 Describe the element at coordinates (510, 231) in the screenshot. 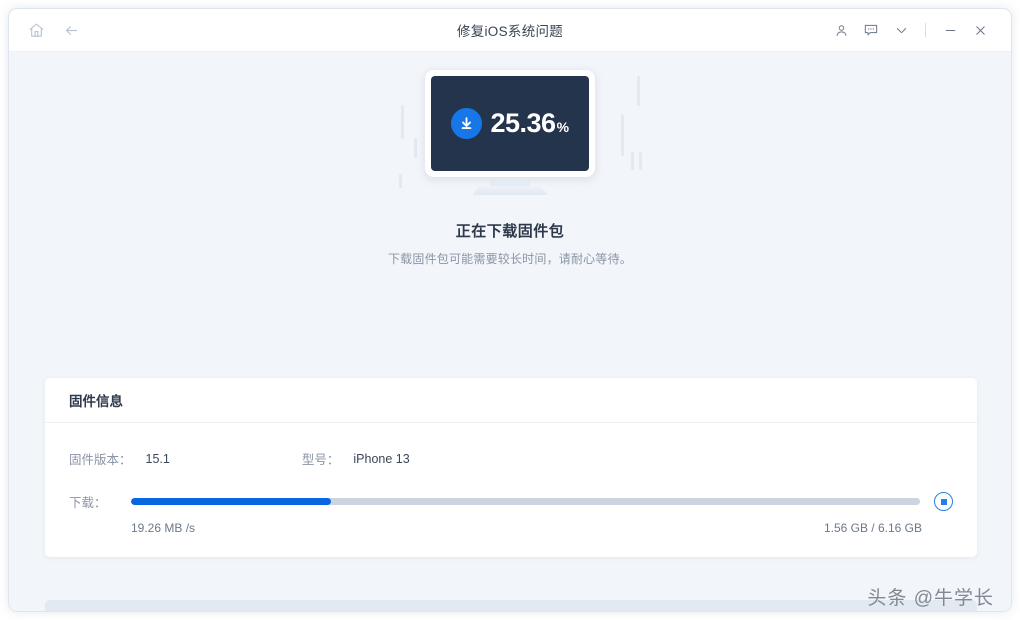

I see `hero-title: 正在下载固件包` at that location.